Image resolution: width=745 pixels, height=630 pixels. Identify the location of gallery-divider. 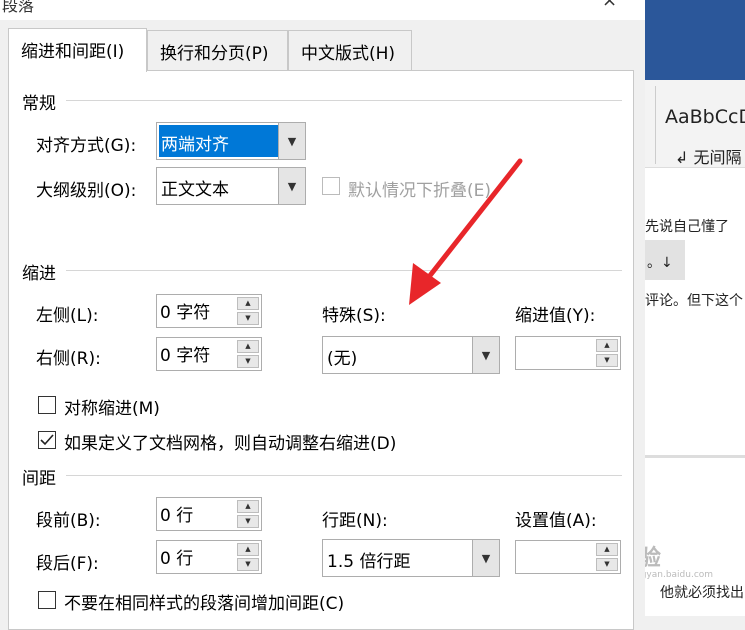
(655, 125).